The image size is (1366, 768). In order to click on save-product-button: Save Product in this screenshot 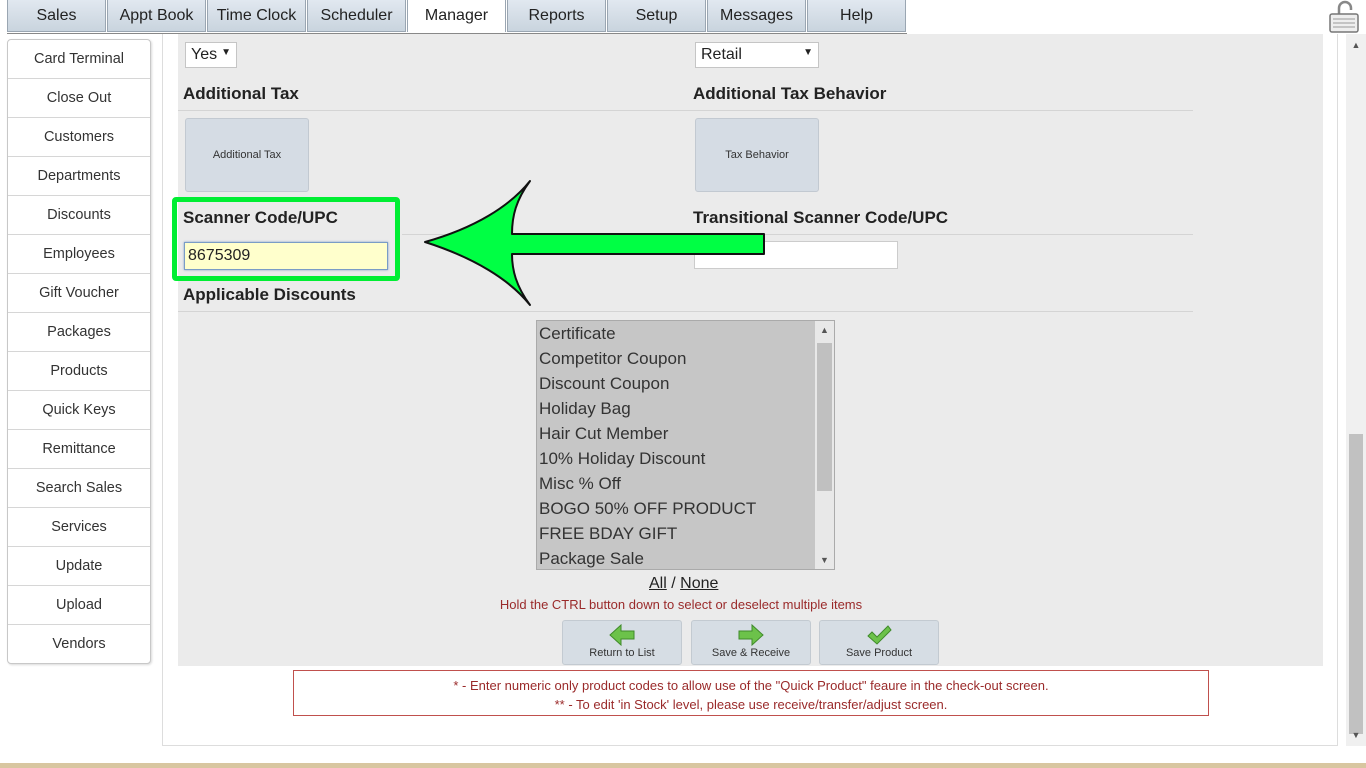, I will do `click(879, 642)`.